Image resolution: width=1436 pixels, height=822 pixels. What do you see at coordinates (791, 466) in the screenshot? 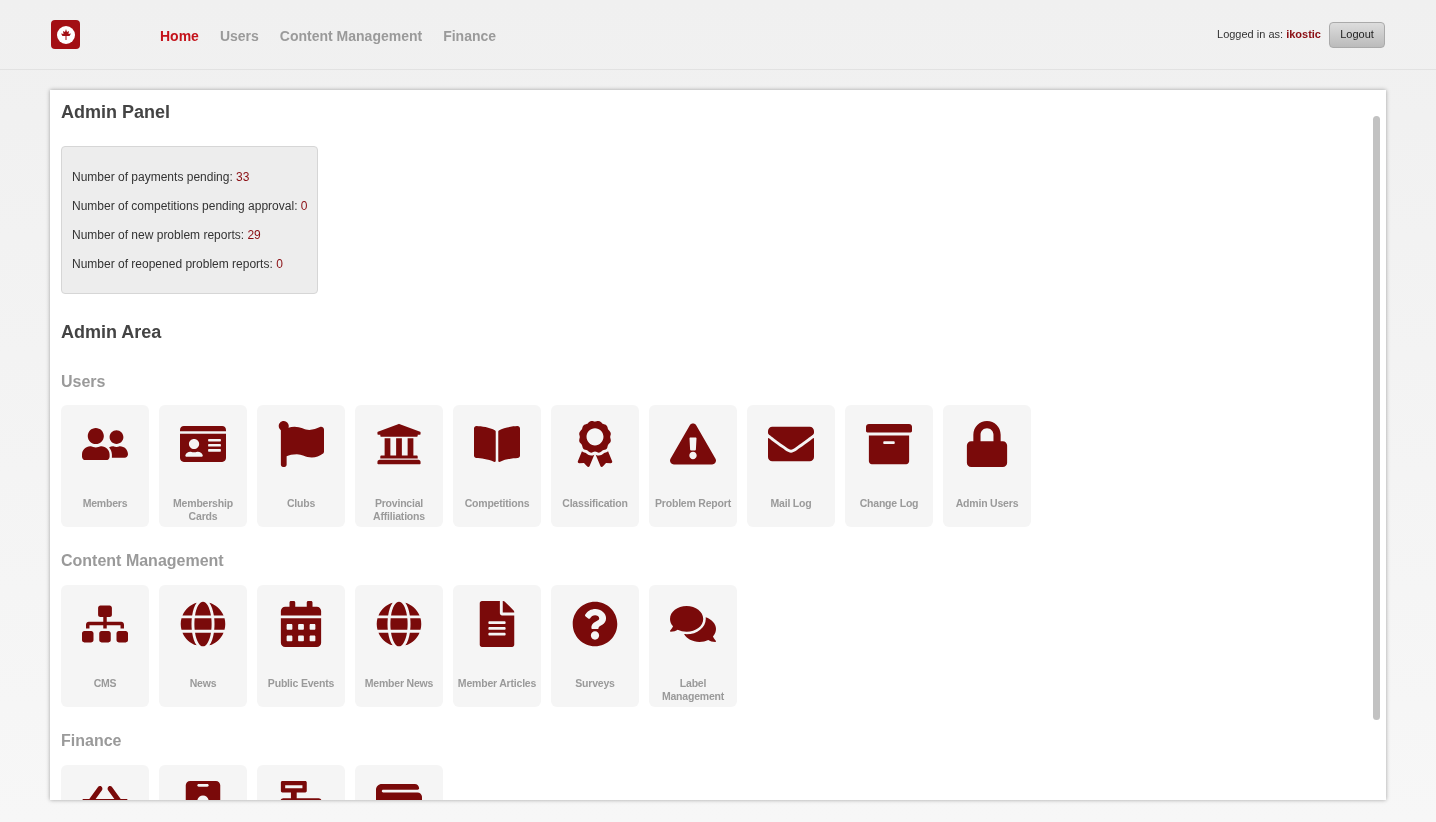
I see `tile: Mail Log` at bounding box center [791, 466].